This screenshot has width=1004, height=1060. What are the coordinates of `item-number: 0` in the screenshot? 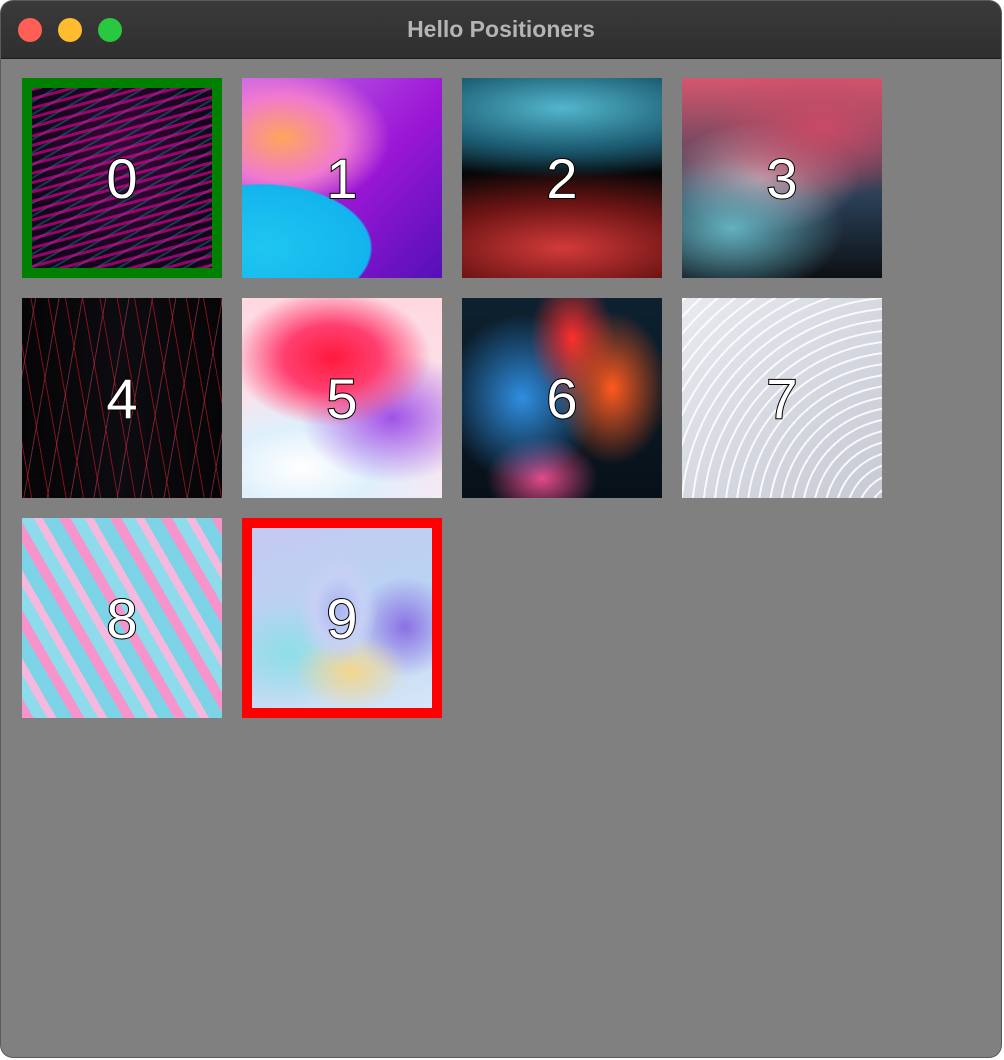 It's located at (121, 178).